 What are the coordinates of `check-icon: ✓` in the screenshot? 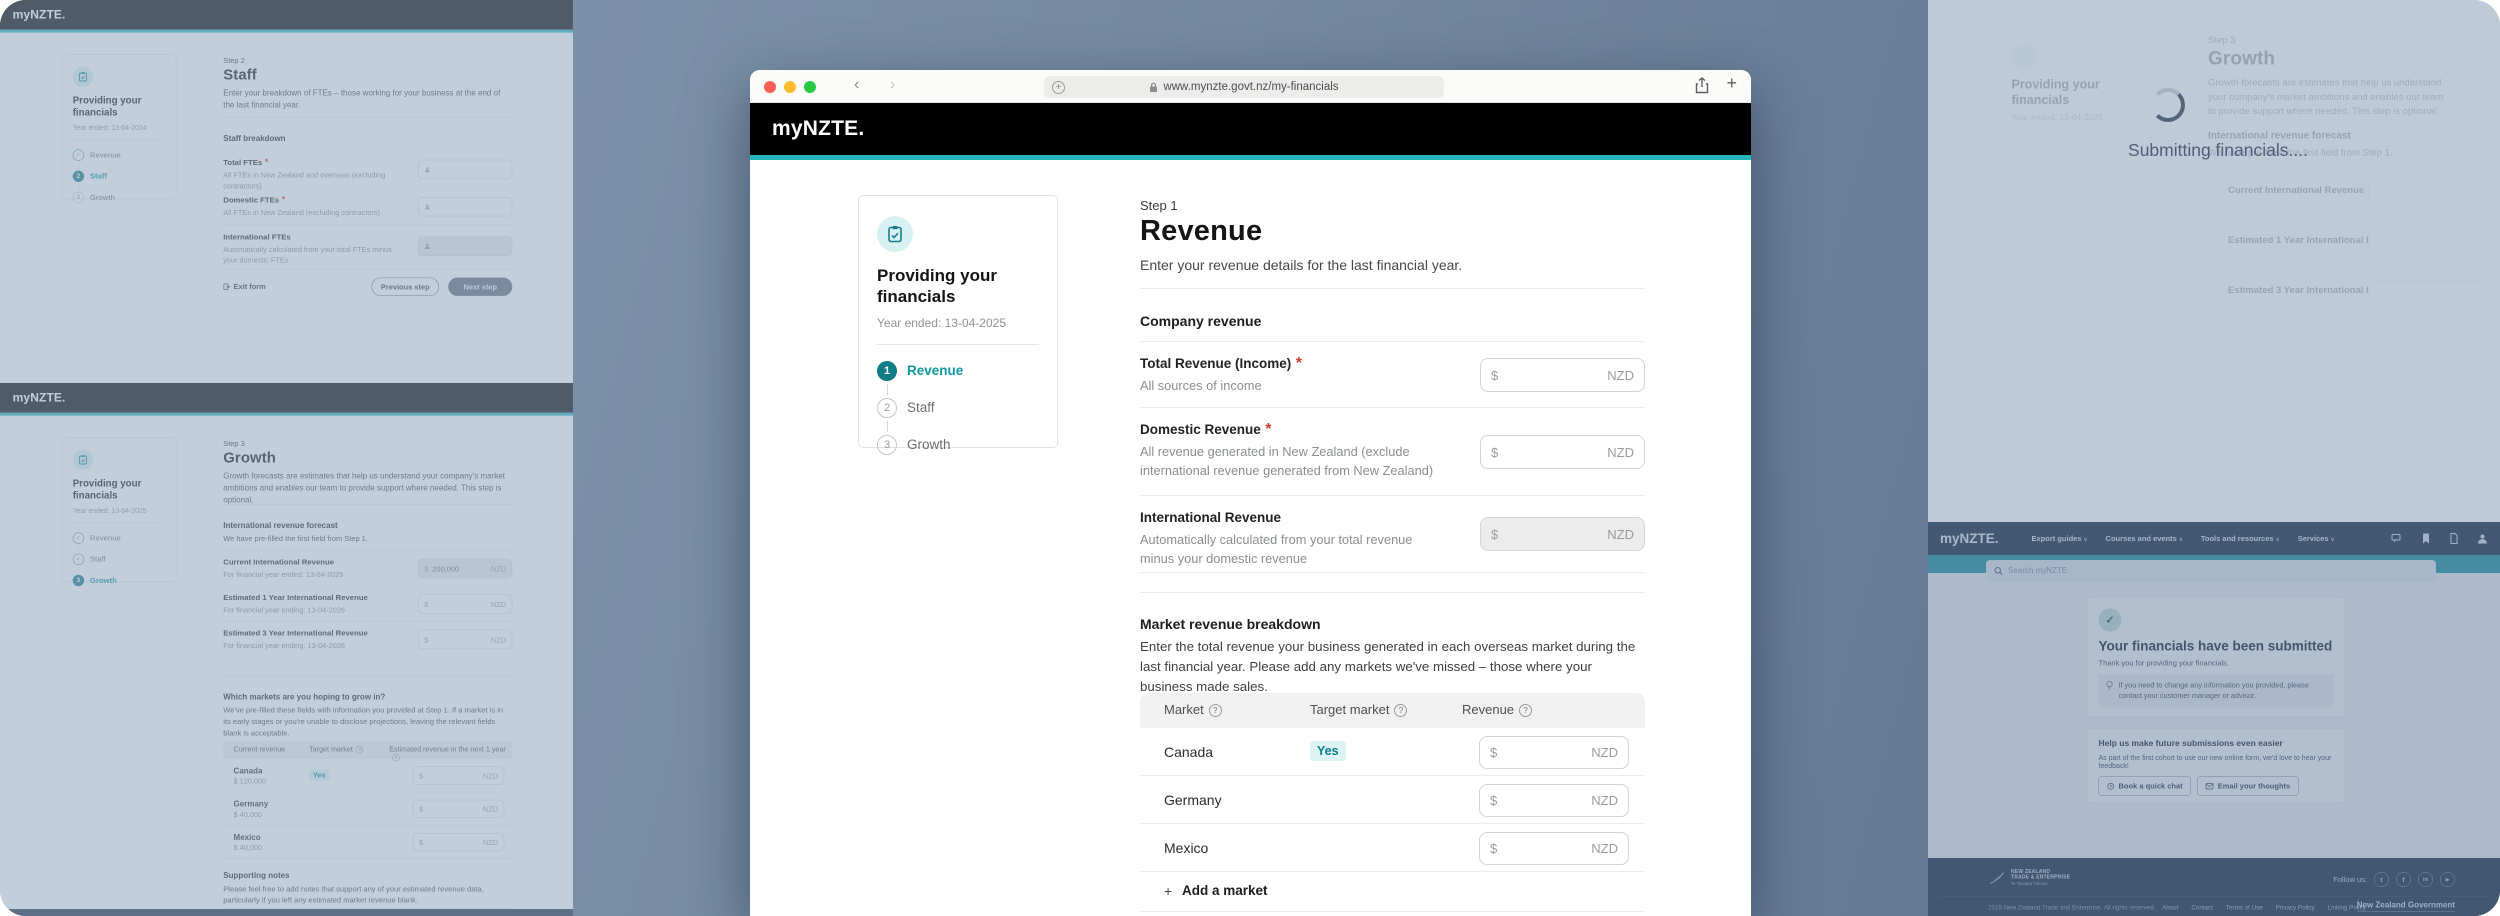 It's located at (78, 538).